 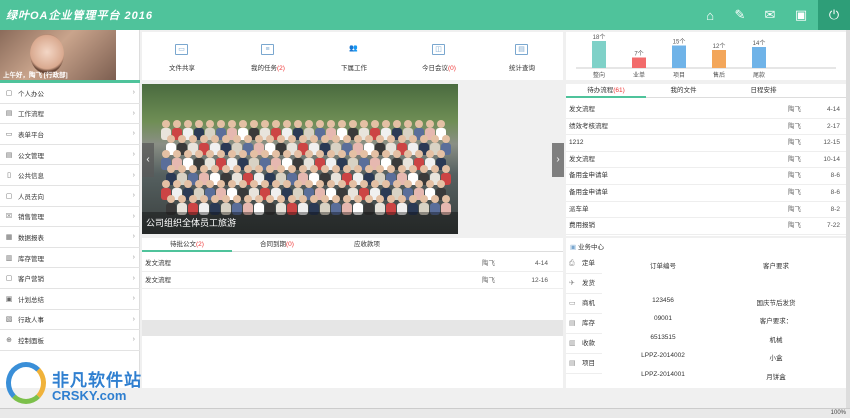 I want to click on tab-pending-flow: 待办流程(61), so click(x=606, y=91).